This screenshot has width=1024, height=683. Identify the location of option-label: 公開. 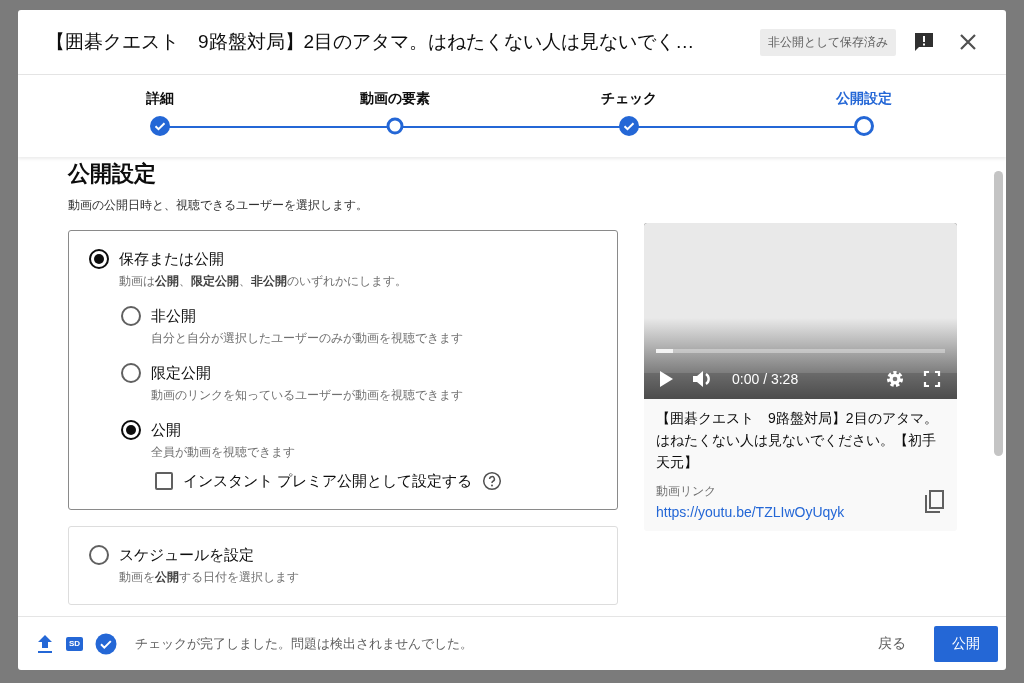
(166, 430).